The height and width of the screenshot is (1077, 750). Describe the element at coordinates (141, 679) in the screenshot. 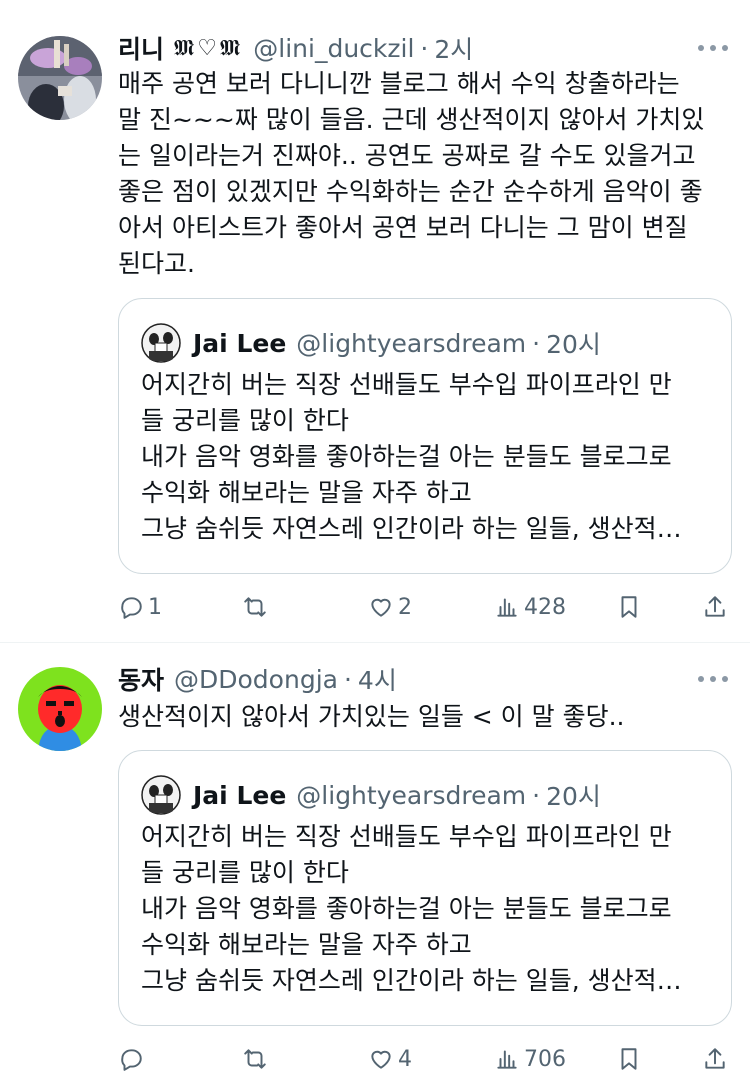

I see `author-name: 동자` at that location.